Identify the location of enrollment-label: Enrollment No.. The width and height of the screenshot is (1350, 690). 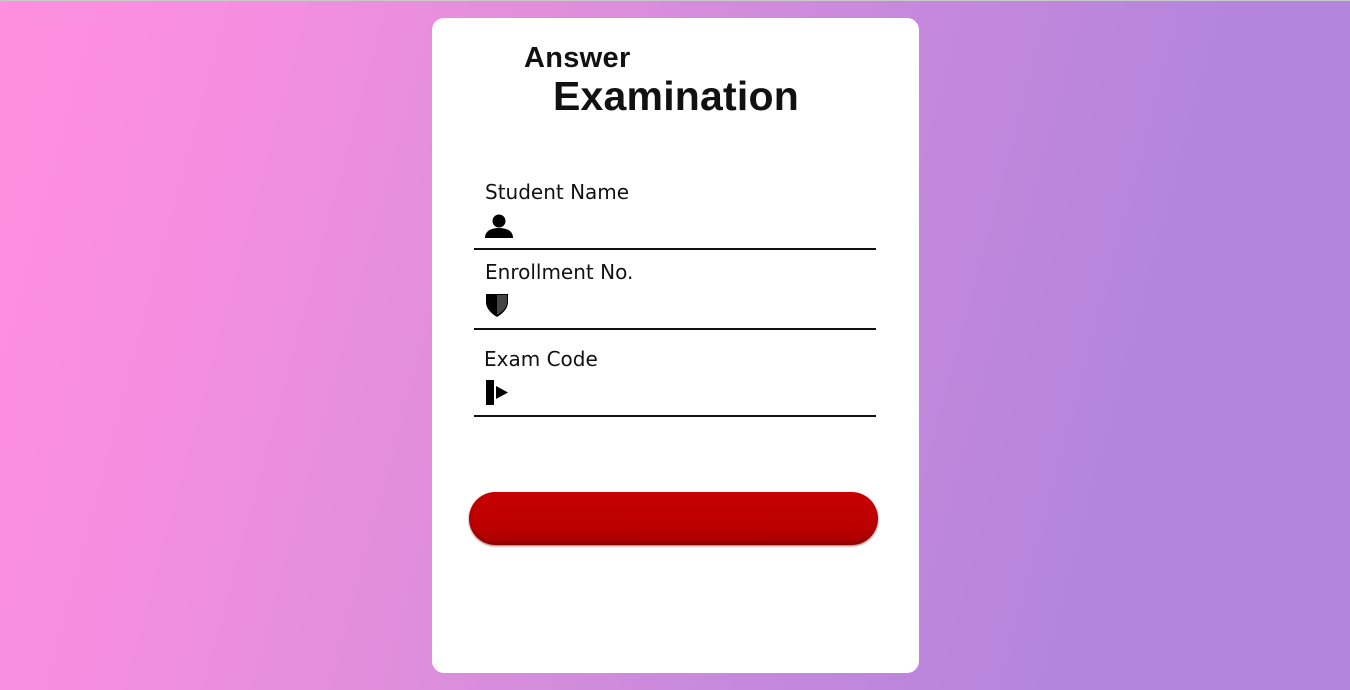
(559, 272).